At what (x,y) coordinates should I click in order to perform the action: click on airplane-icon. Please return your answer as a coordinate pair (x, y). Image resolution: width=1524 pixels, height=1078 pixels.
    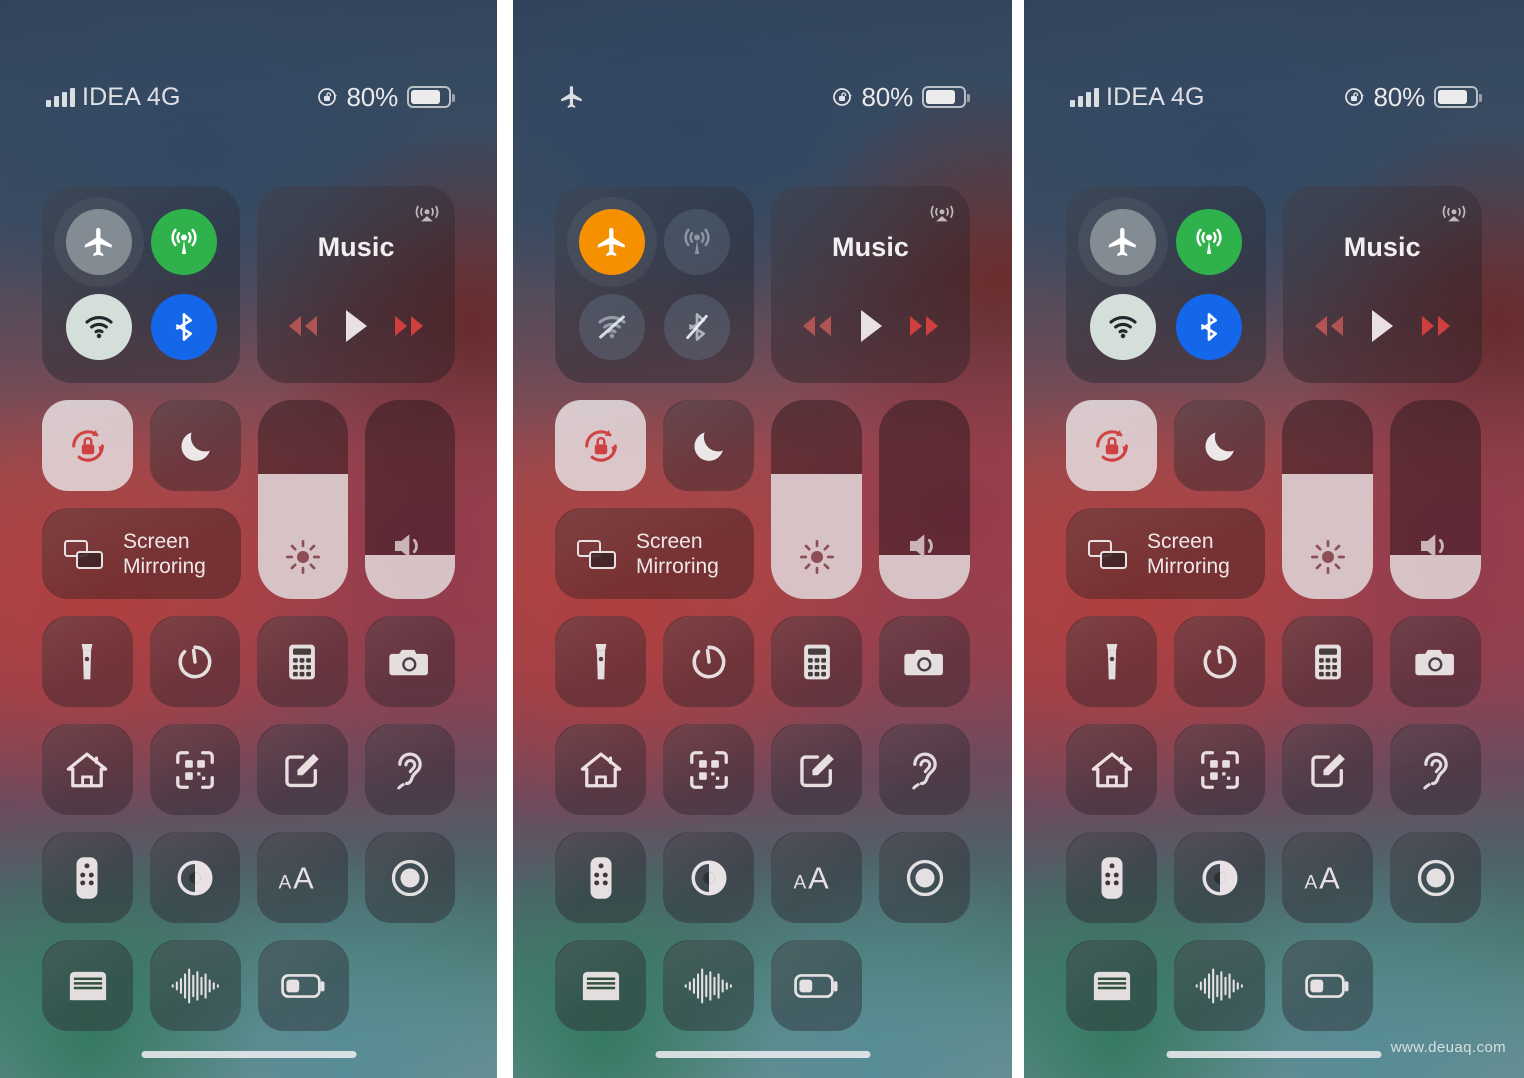
    Looking at the image, I should click on (611, 242).